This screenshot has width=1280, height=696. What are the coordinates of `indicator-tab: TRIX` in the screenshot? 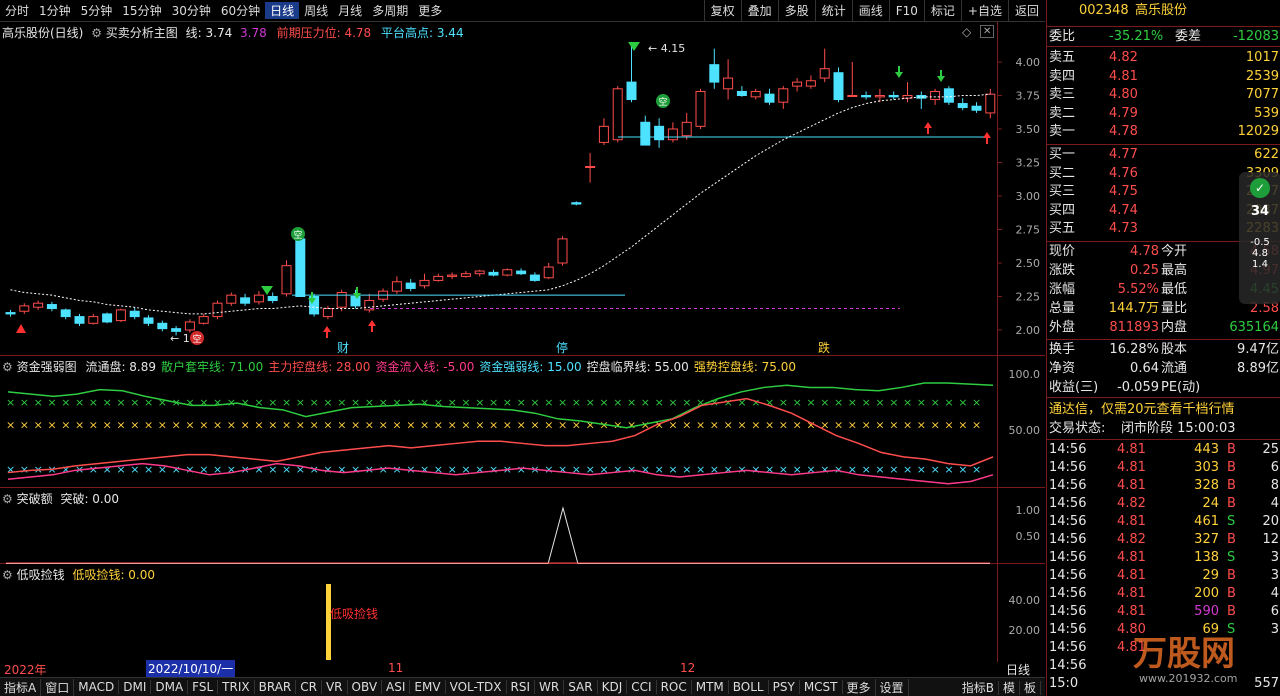 It's located at (236, 687).